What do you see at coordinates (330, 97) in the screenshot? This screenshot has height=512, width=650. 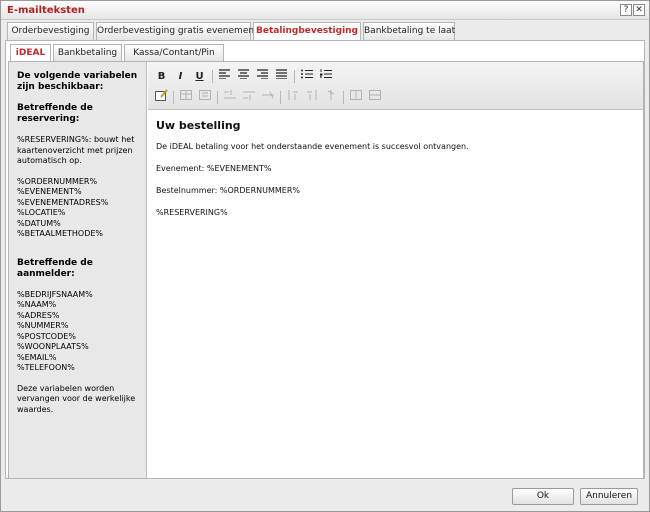 I see `delete-col-icon` at bounding box center [330, 97].